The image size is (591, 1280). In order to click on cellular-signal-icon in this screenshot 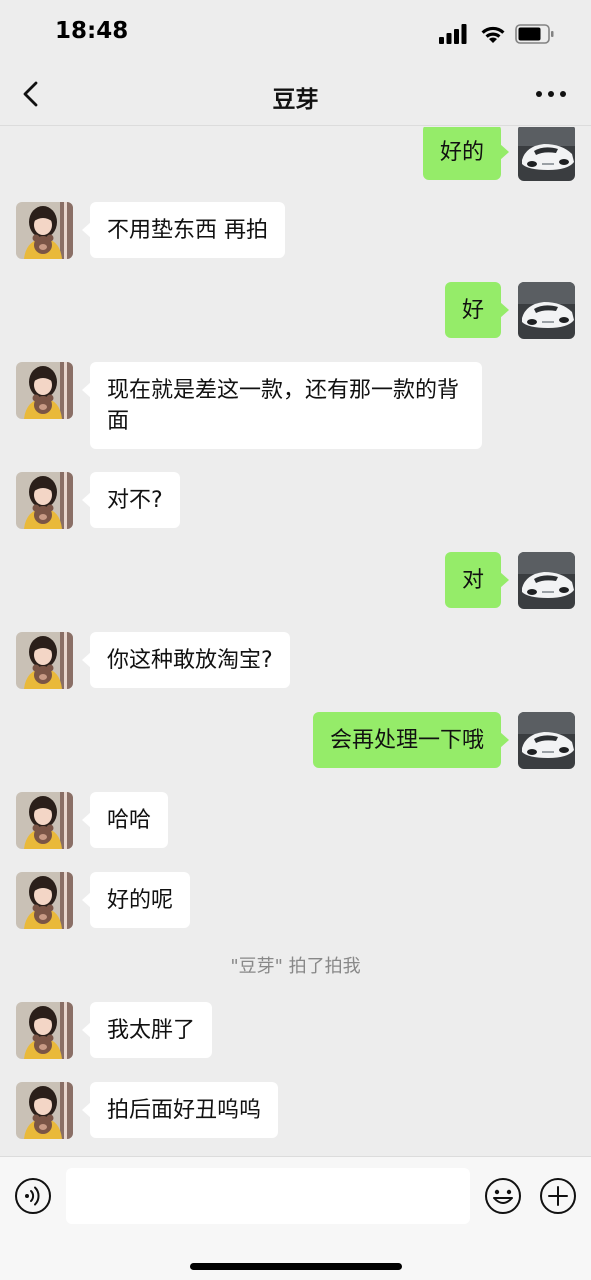, I will do `click(453, 34)`.